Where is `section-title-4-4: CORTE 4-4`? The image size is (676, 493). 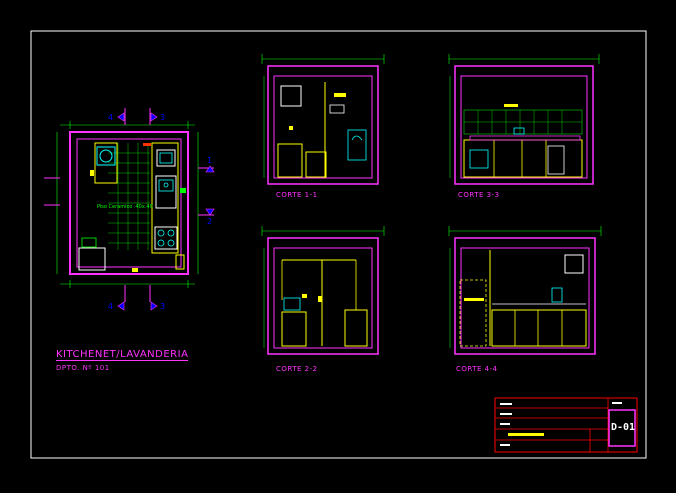
section-title-4-4: CORTE 4-4 is located at coordinates (477, 369).